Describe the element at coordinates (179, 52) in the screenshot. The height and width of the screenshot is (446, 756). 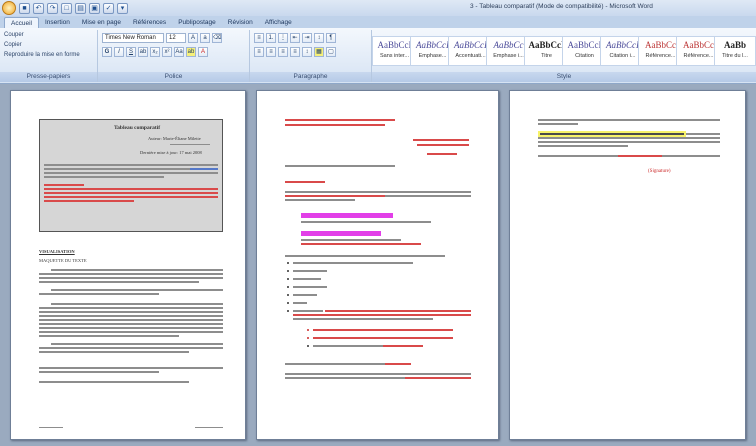
I see `change-case-icon: Aa` at that location.